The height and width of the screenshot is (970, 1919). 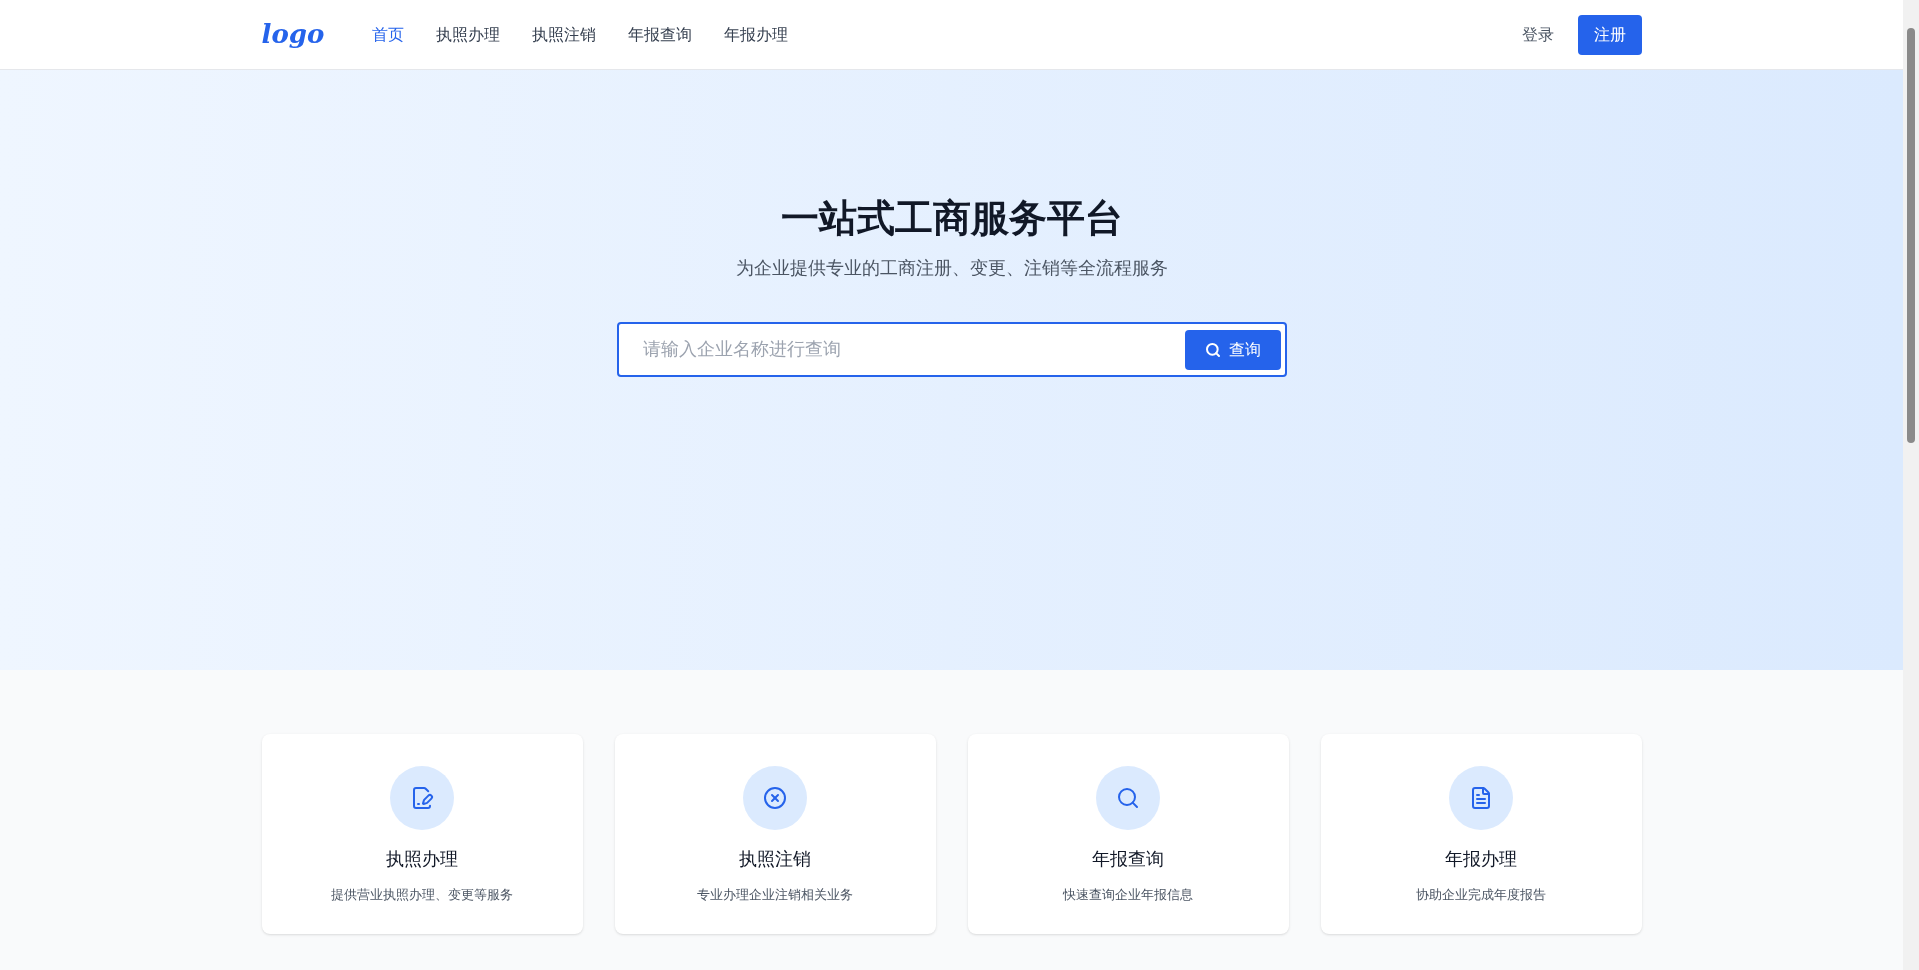 I want to click on service-description: 专业办理企业注销相关业务, so click(x=775, y=895).